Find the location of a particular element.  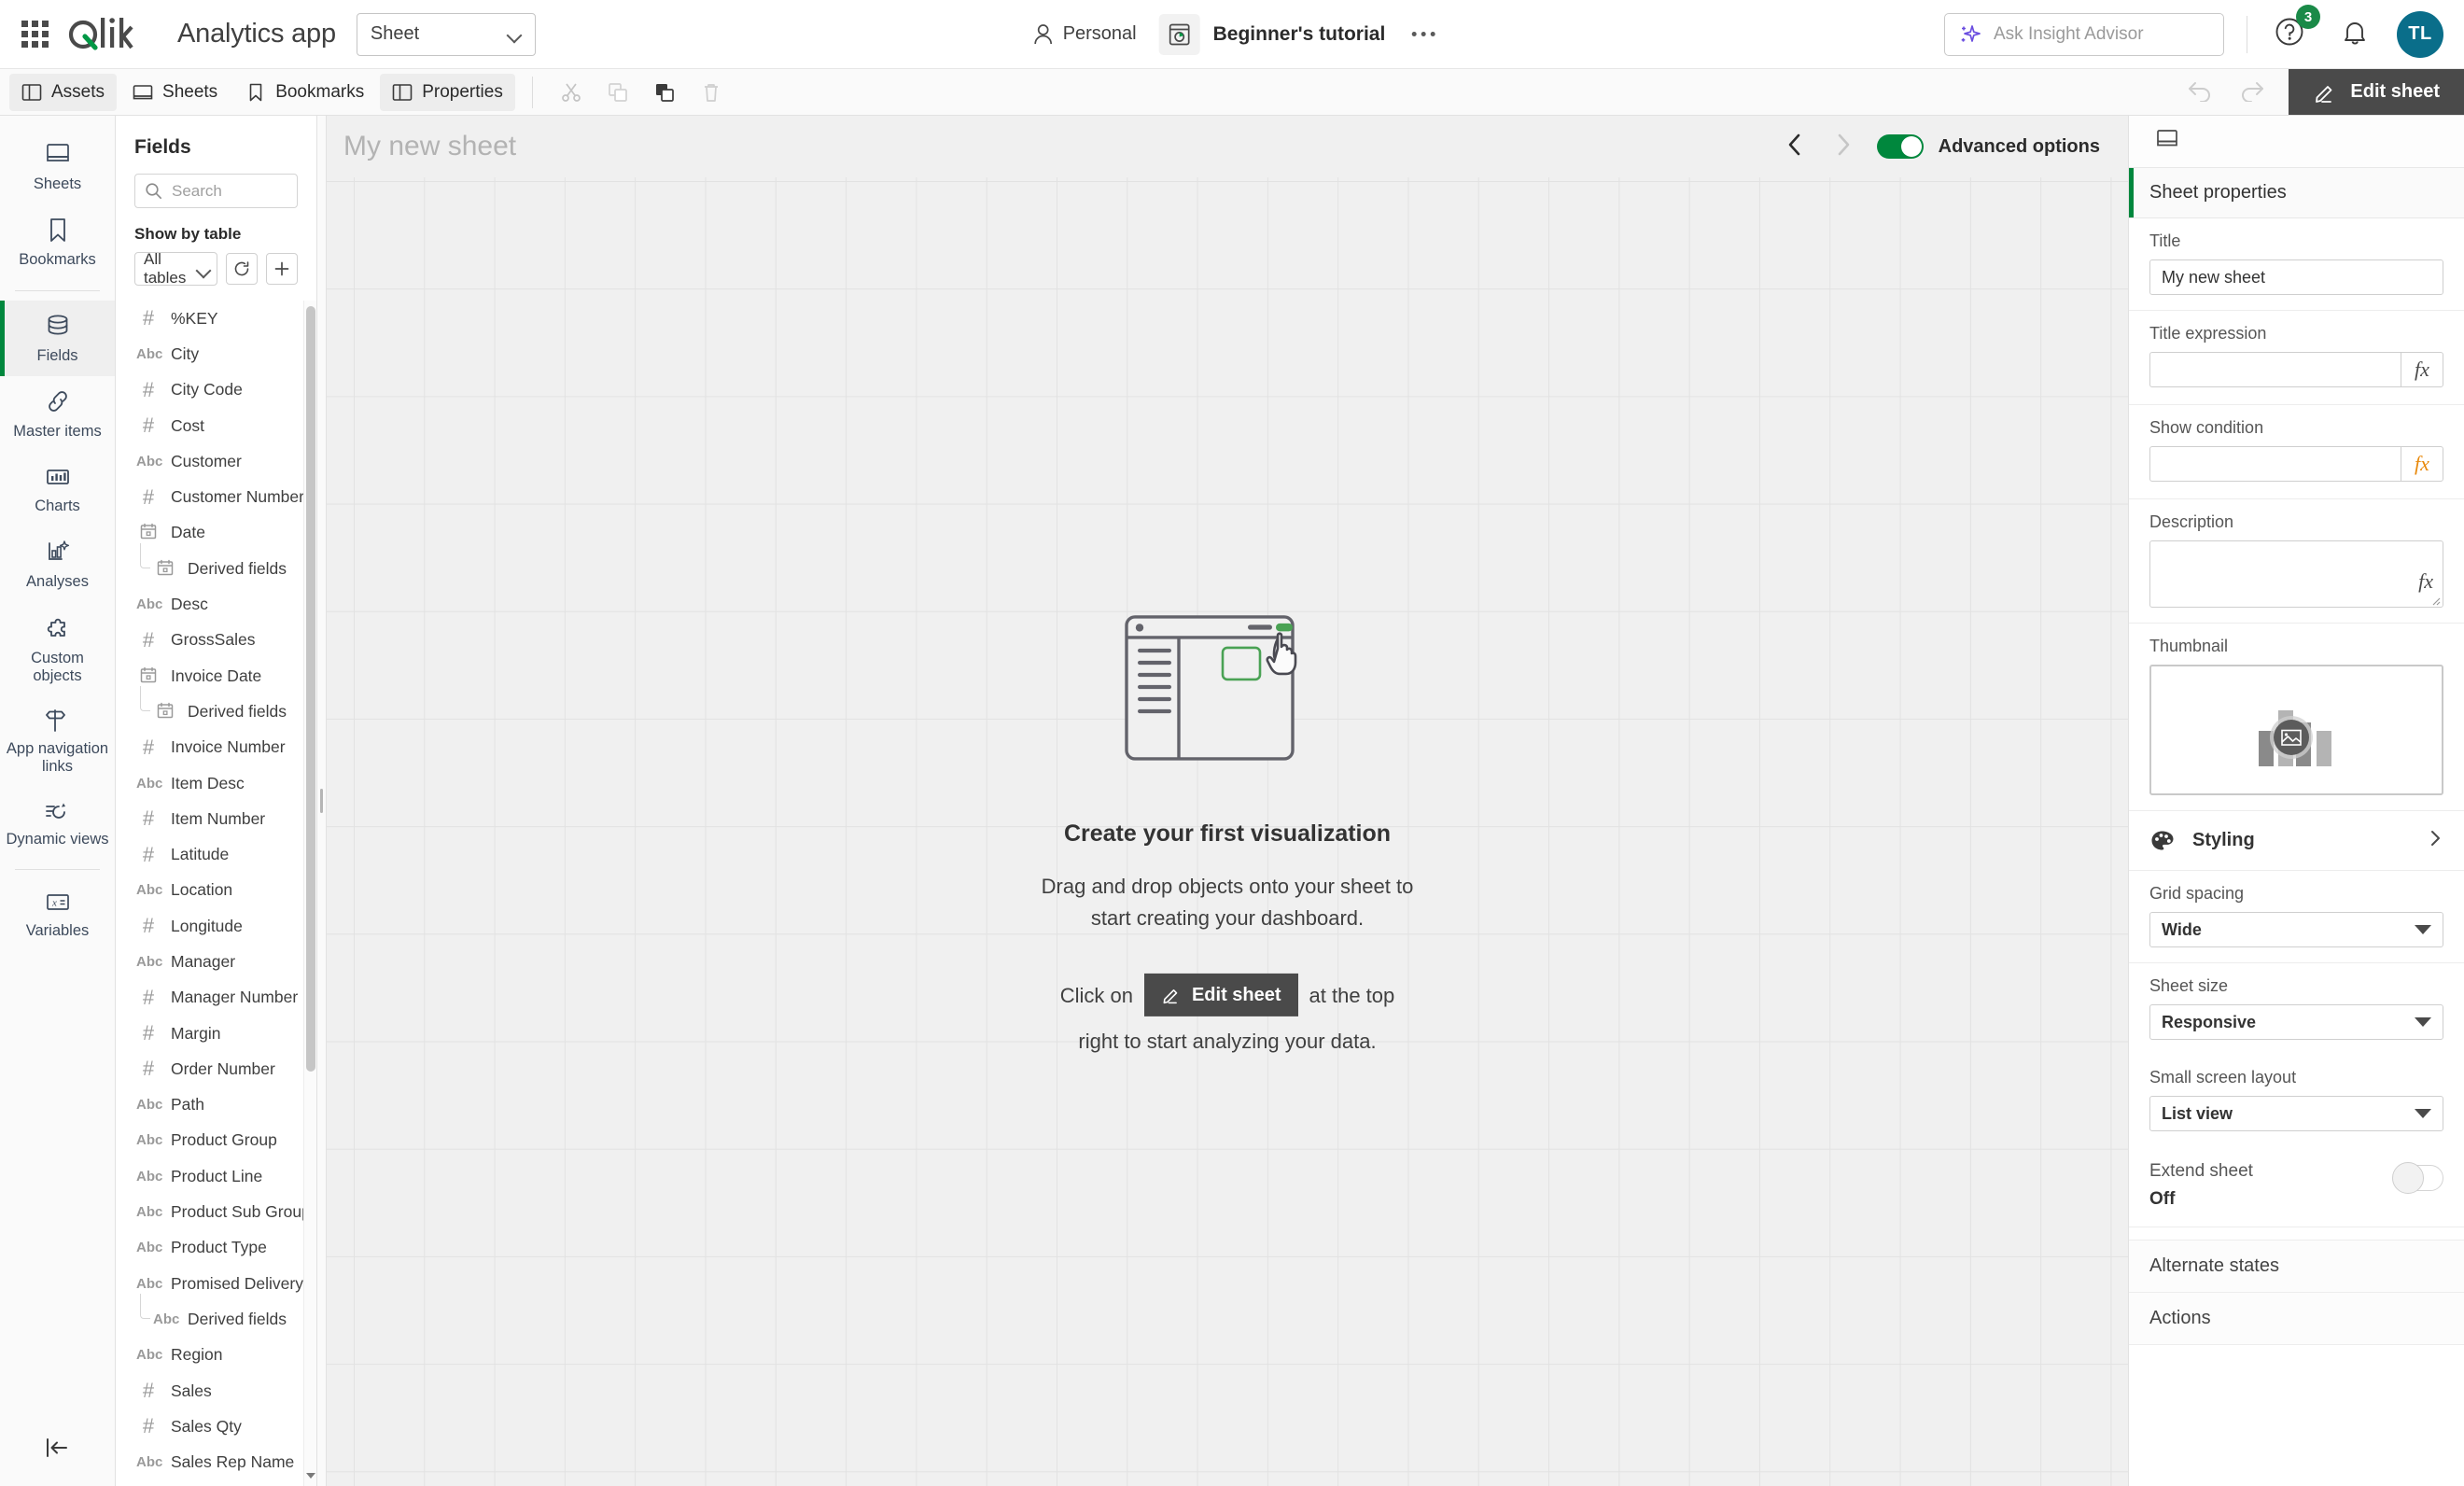

field-row: Abc Manager is located at coordinates (209, 961).